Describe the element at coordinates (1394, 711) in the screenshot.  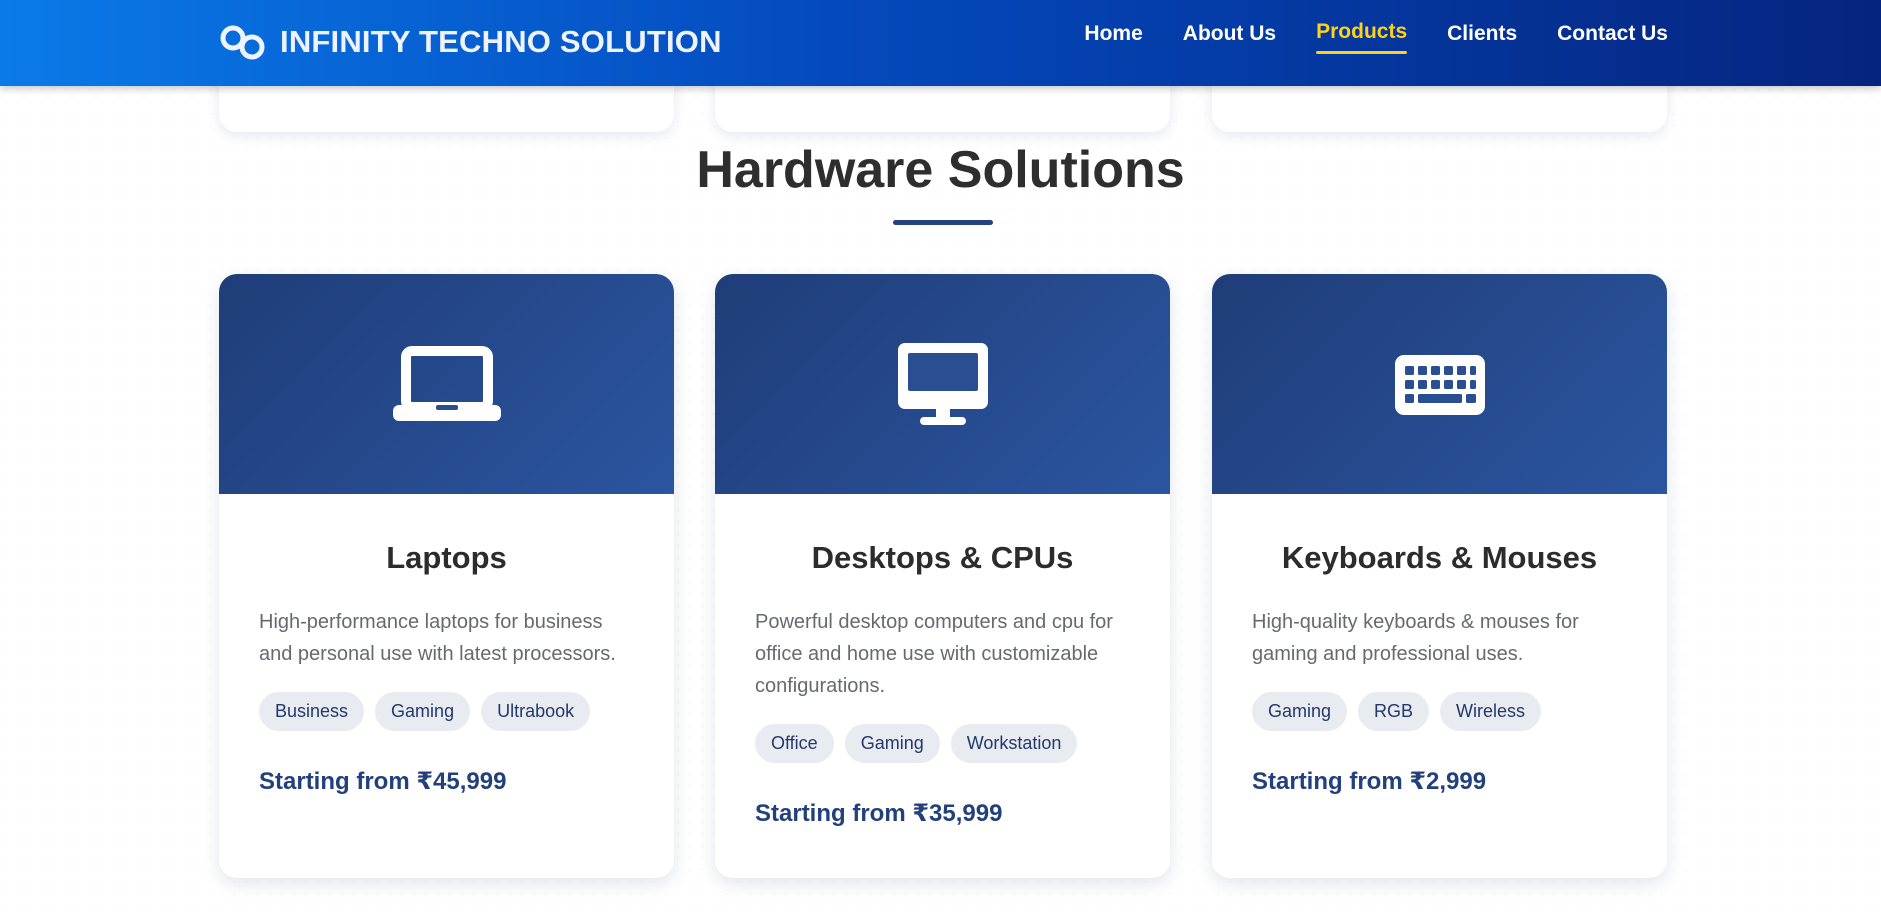
I see `tag: RGB` at that location.